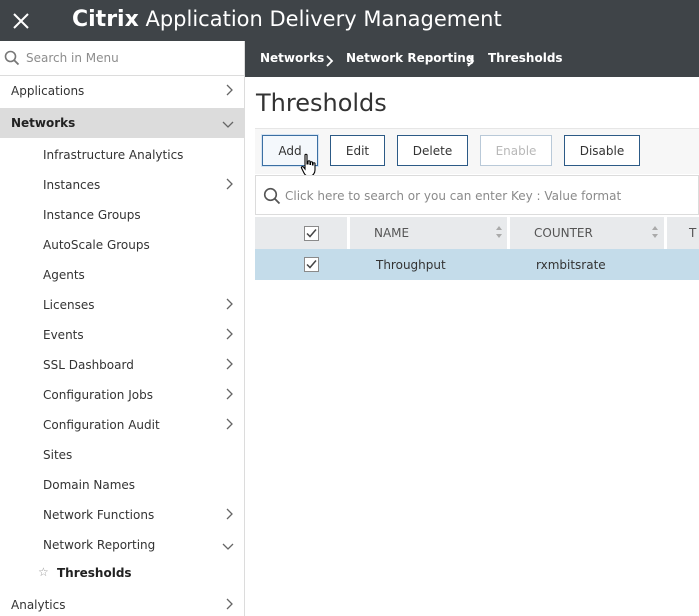  Describe the element at coordinates (99, 515) in the screenshot. I see `sidebar-item-label: Network Functions` at that location.